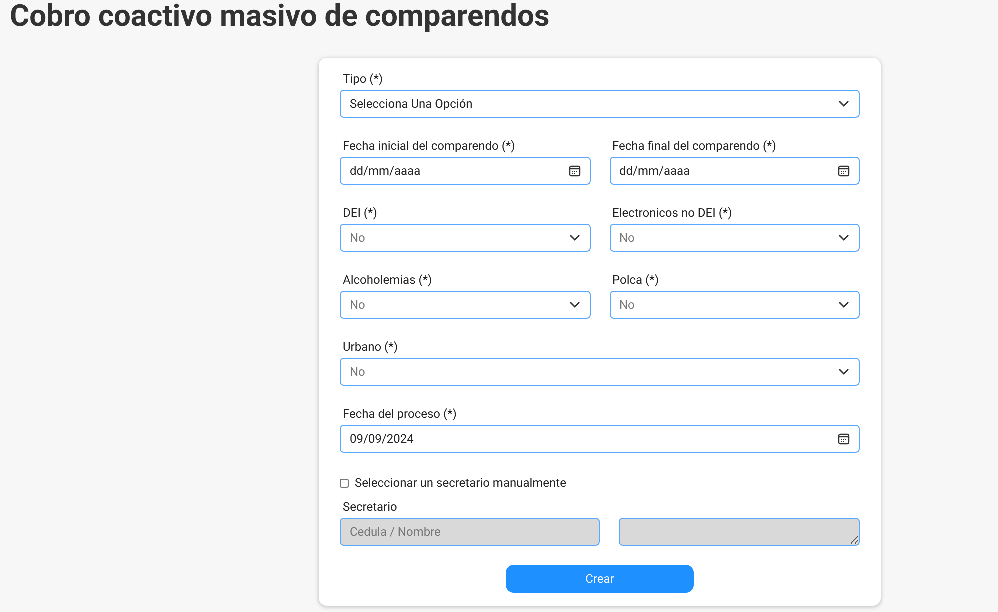  I want to click on field-label: Alcoholemias (*), so click(388, 280).